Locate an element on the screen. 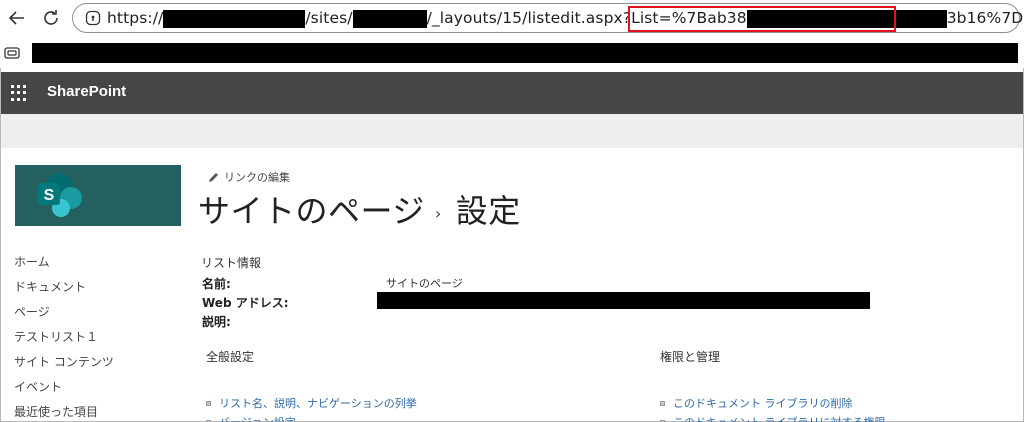 Image resolution: width=1024 pixels, height=422 pixels. link-label: このドキュメント ライブラリの削除 is located at coordinates (763, 403).